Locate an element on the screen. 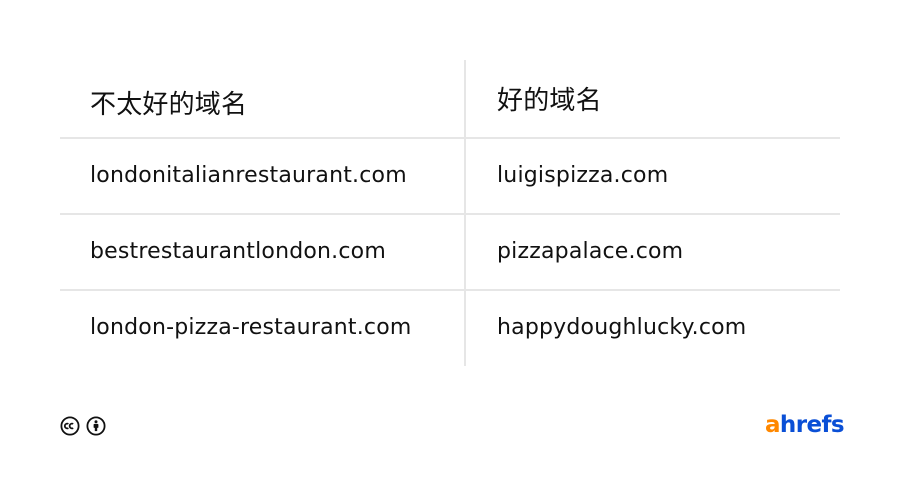  bad-domain-cell: bestrestaurantlondon.com is located at coordinates (238, 251).